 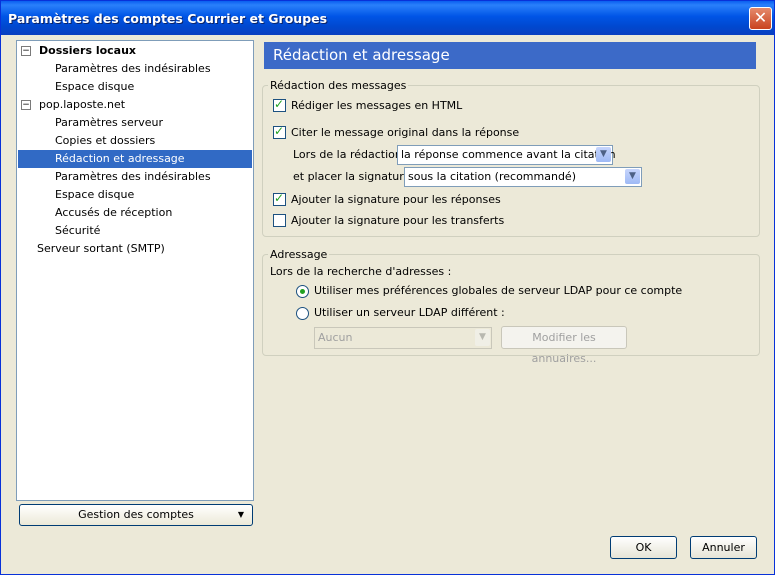 I want to click on addressing-group-legend: Adressage, so click(x=299, y=254).